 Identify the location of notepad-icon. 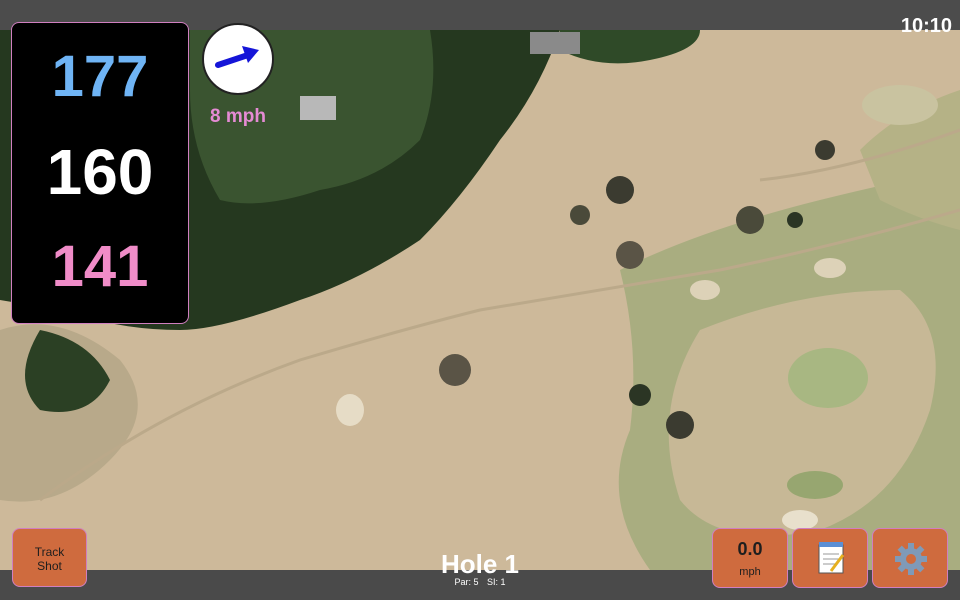
(831, 558).